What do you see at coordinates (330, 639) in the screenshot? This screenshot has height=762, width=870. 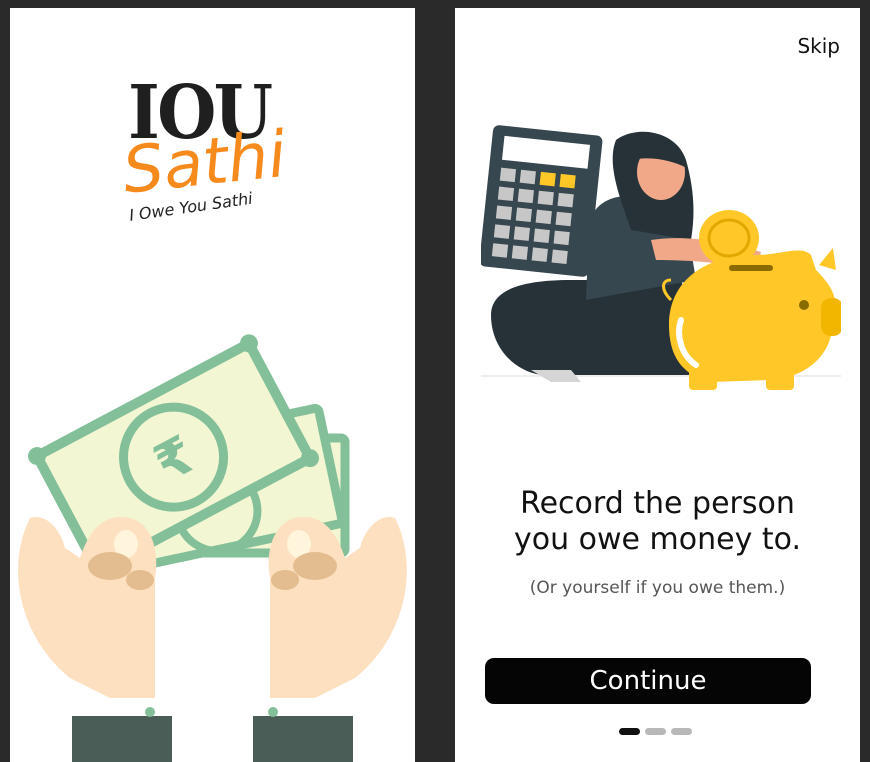 I see `right-hand` at bounding box center [330, 639].